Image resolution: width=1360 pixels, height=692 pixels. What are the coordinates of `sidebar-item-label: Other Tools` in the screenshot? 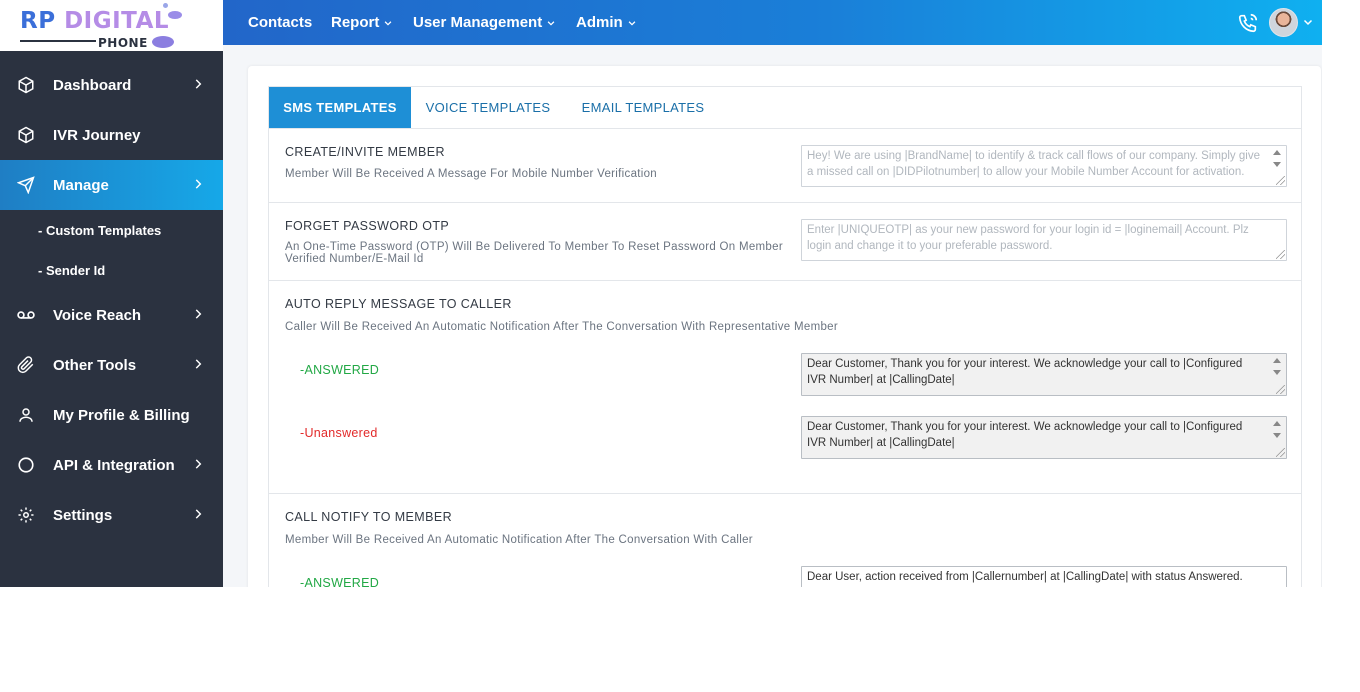 It's located at (95, 365).